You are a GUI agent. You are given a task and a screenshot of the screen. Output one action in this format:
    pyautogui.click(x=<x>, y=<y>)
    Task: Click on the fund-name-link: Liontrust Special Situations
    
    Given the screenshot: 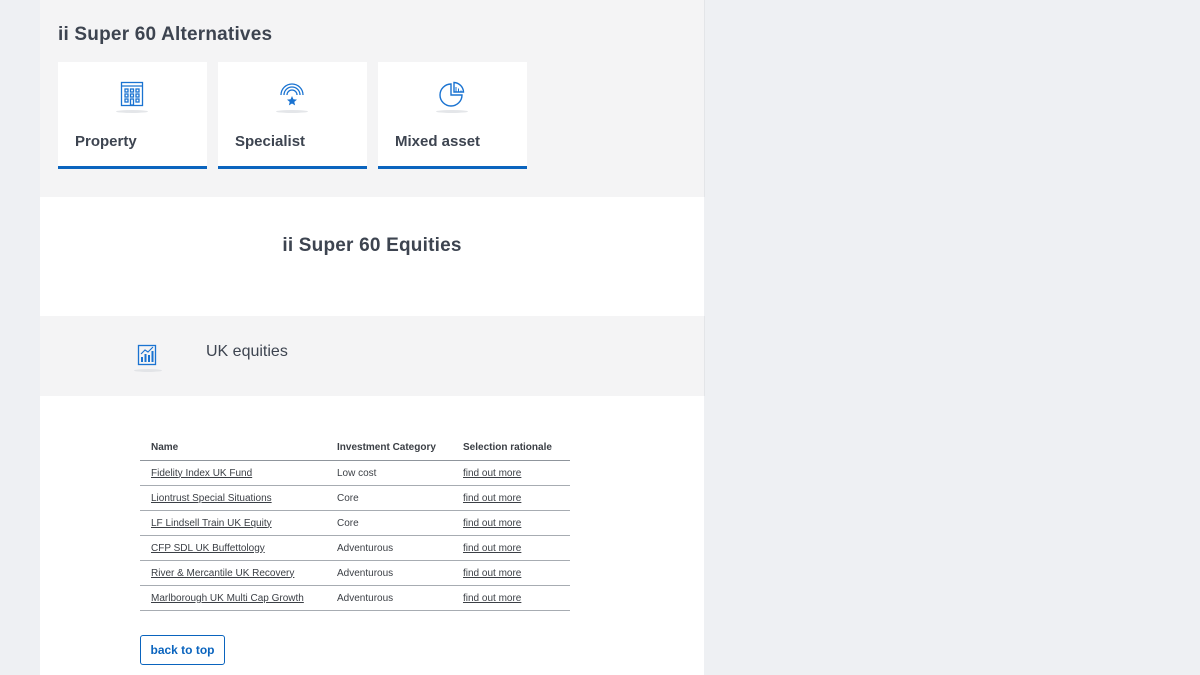 What is the action you would take?
    pyautogui.click(x=211, y=498)
    